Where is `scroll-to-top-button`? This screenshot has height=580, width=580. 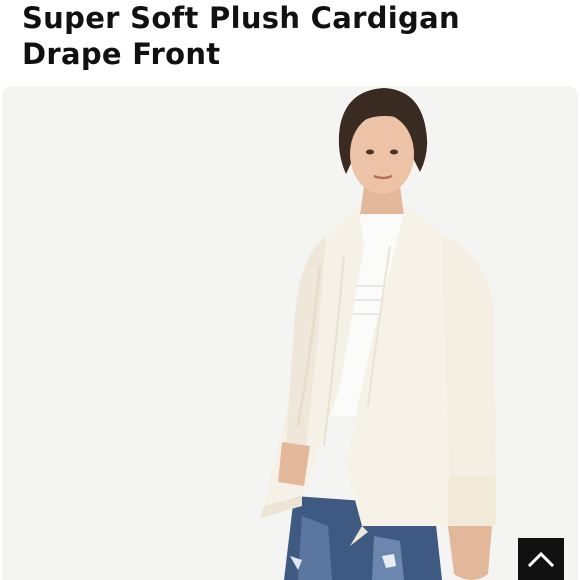
scroll-to-top-button is located at coordinates (541, 559).